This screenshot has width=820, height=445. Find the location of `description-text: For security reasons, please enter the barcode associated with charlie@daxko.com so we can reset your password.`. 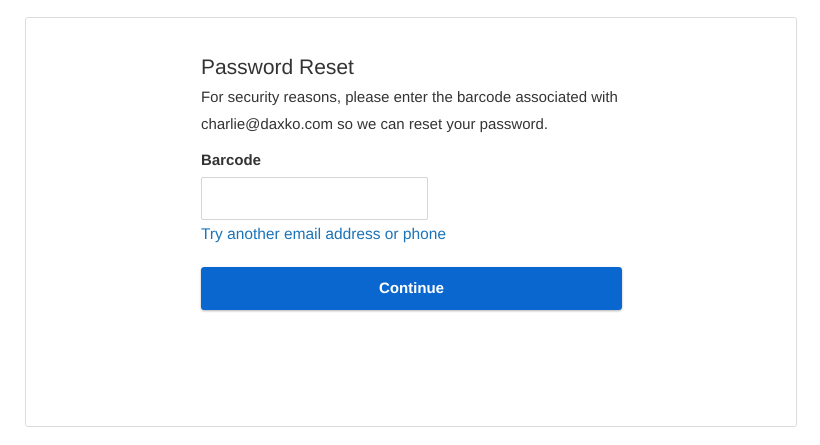

description-text: For security reasons, please enter the barcode associated with charlie@daxko.com so we can reset your password. is located at coordinates (410, 111).